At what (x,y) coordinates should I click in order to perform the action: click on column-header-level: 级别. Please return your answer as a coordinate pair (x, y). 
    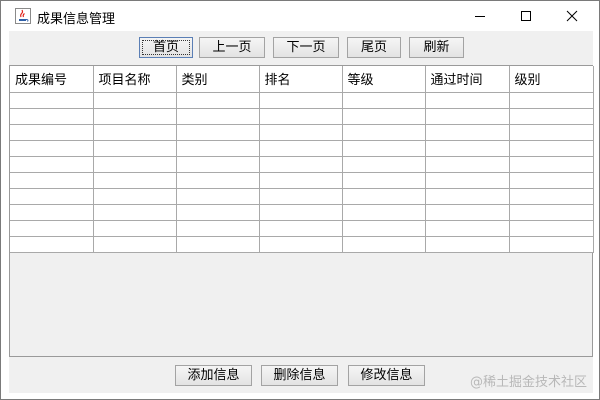
    Looking at the image, I should click on (551, 79).